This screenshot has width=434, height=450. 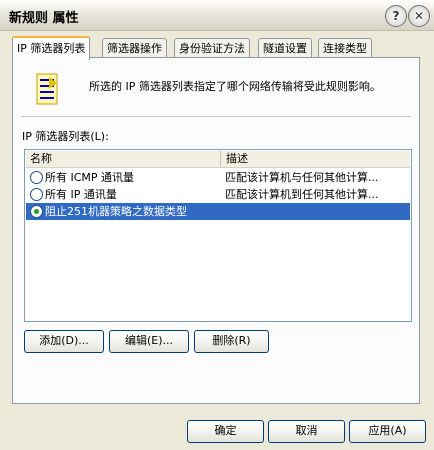 What do you see at coordinates (231, 341) in the screenshot?
I see `remove-button: 删除(R)` at bounding box center [231, 341].